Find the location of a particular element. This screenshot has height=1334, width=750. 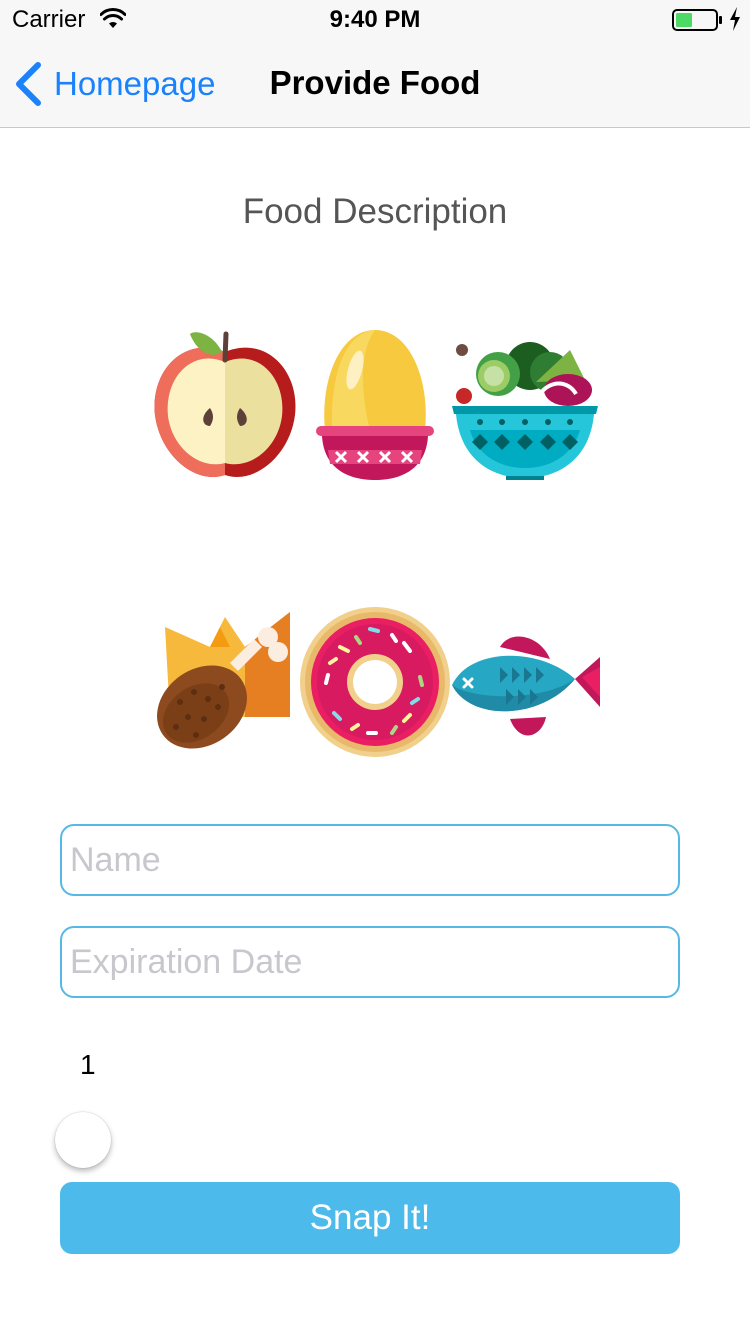

page-title: Provide Food is located at coordinates (375, 82).